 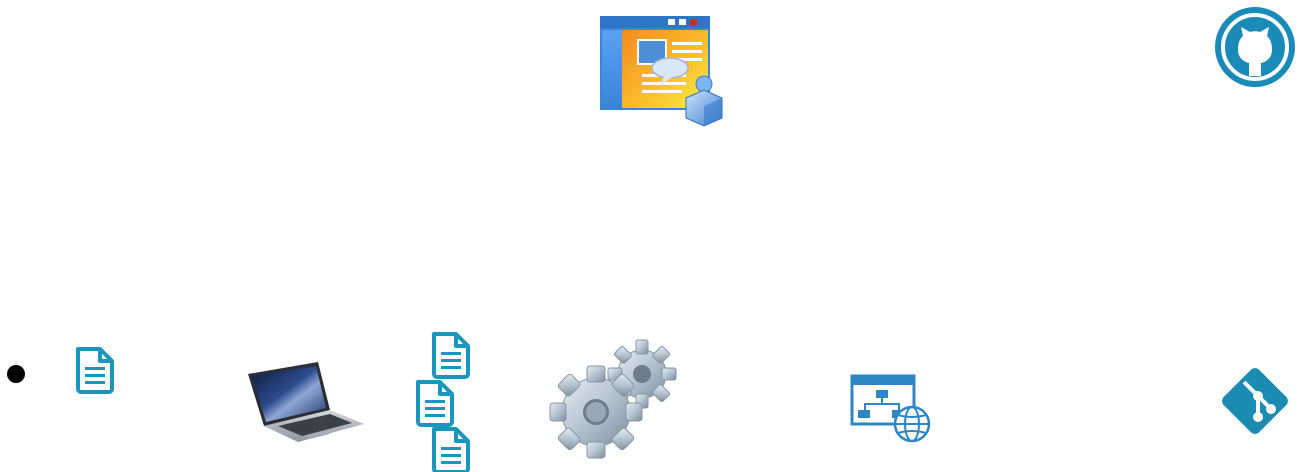 I want to click on github-icon, so click(x=1255, y=47).